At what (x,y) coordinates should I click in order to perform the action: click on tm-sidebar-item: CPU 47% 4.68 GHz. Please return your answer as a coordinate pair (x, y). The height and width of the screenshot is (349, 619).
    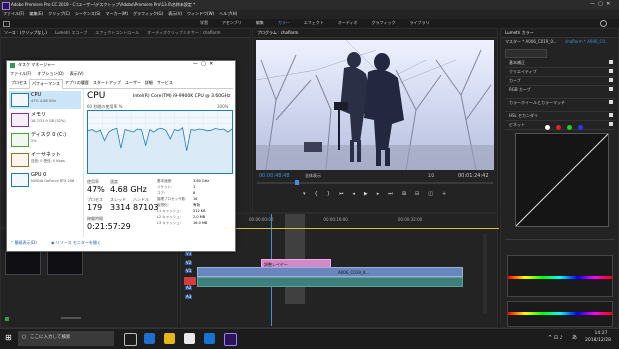
    Looking at the image, I should click on (45, 100).